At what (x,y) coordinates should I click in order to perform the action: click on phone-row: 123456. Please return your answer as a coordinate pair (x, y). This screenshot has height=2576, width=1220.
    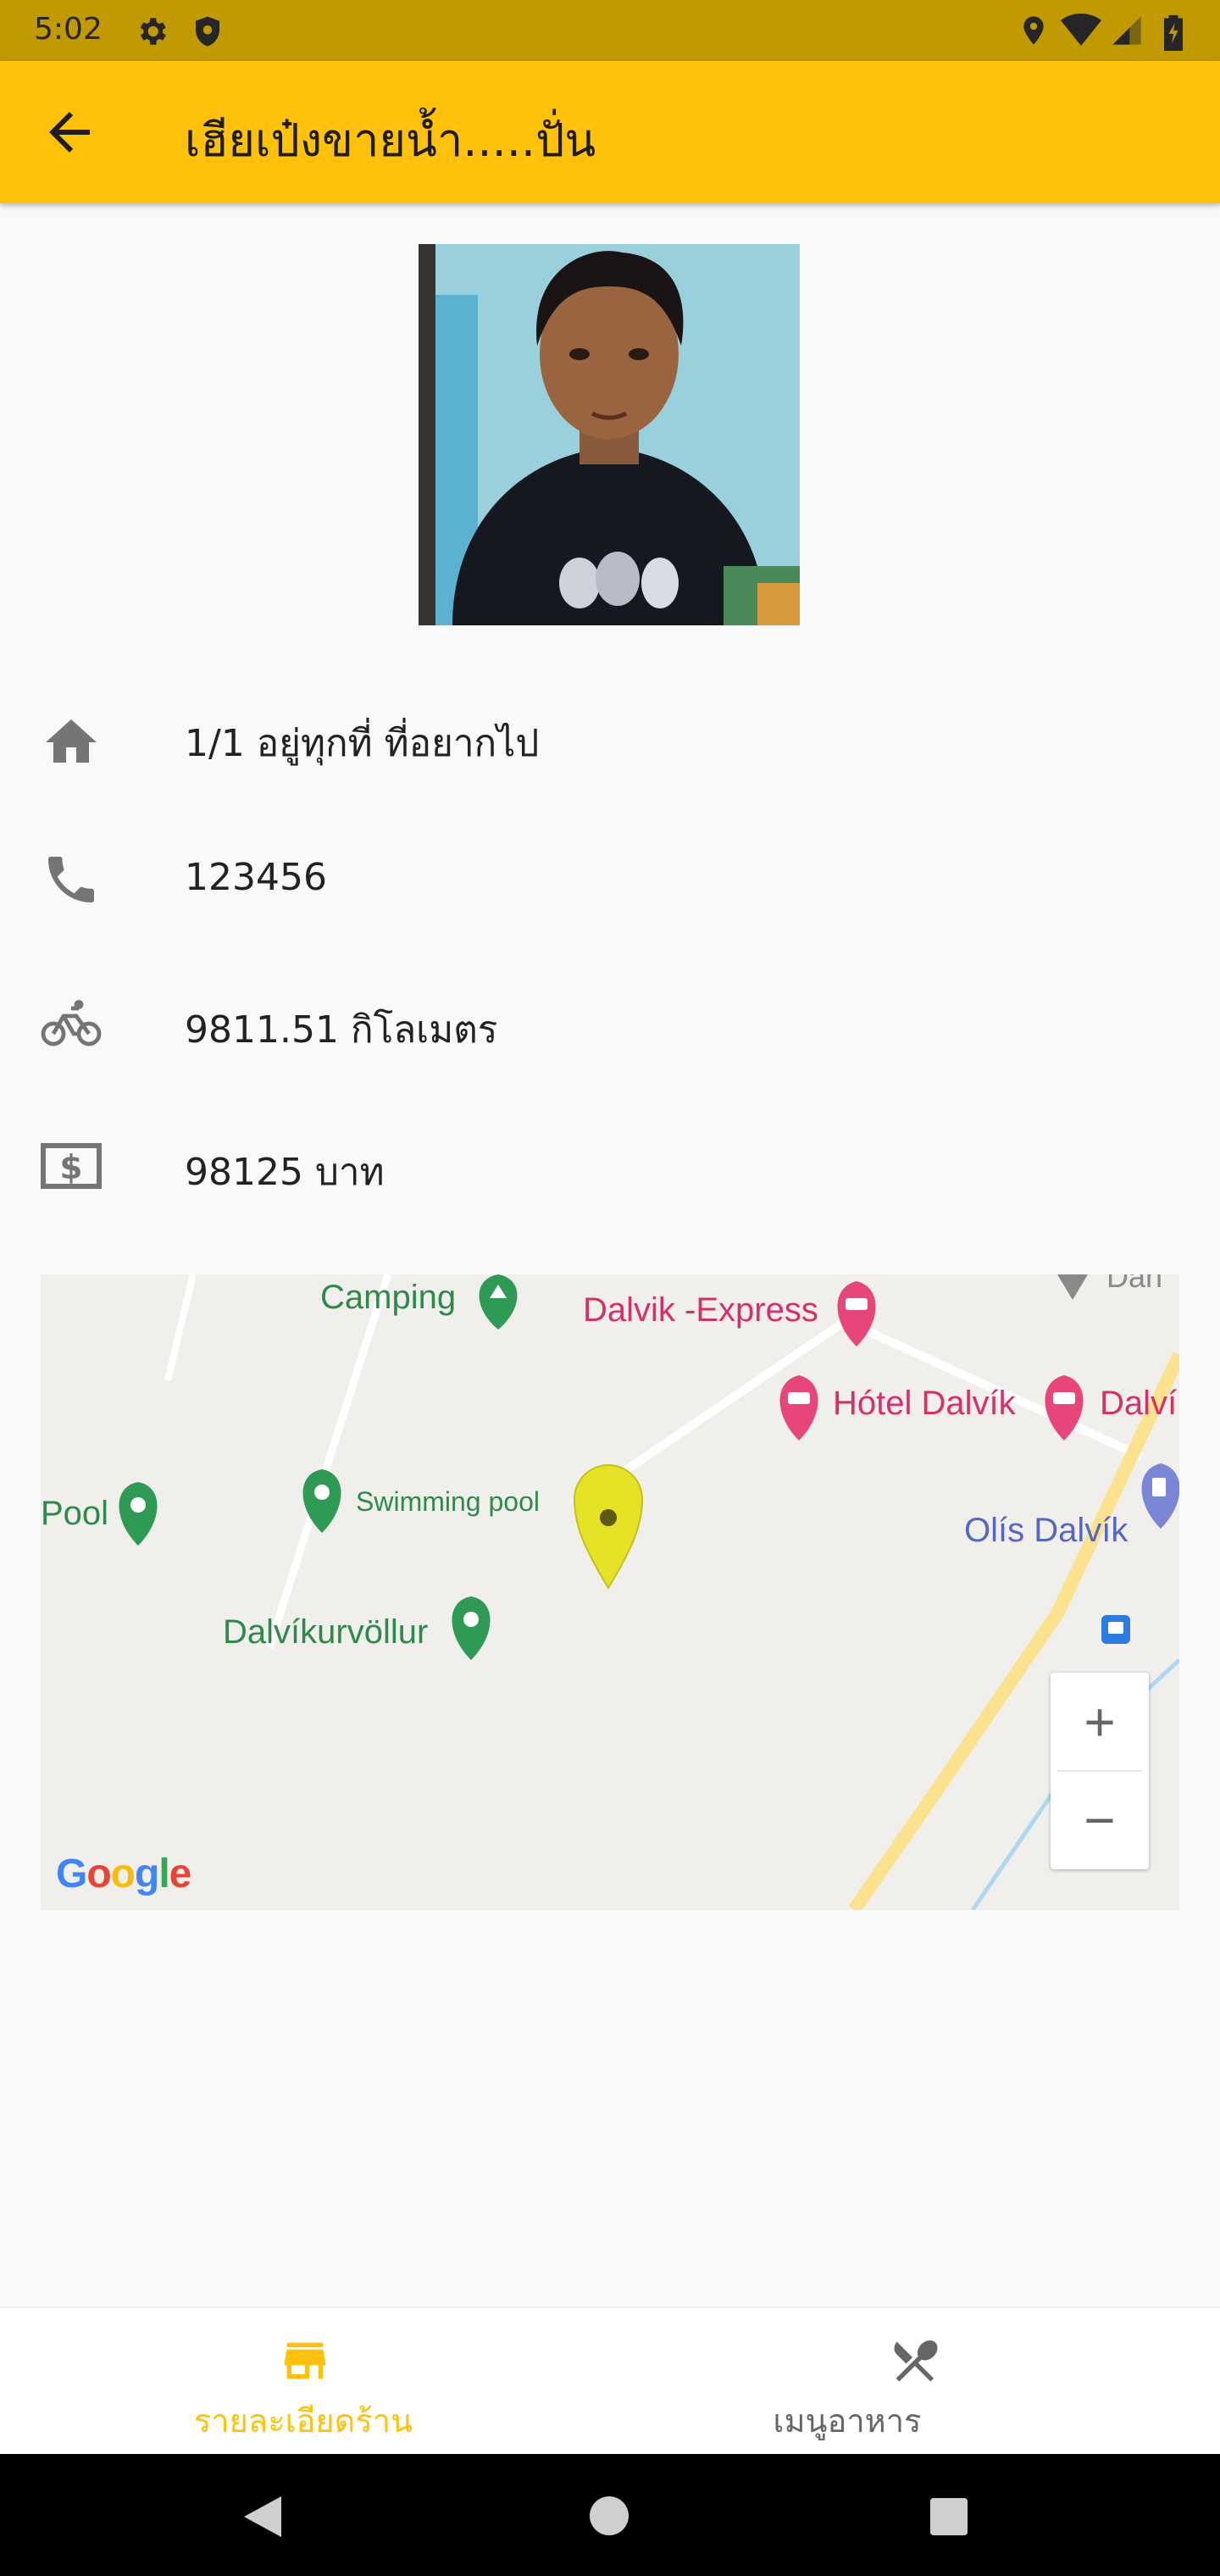
    Looking at the image, I should click on (610, 879).